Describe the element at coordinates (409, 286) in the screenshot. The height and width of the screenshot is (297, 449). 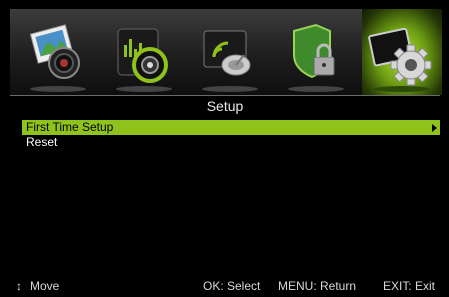
I see `hint-exit: EXIT: Exit` at that location.